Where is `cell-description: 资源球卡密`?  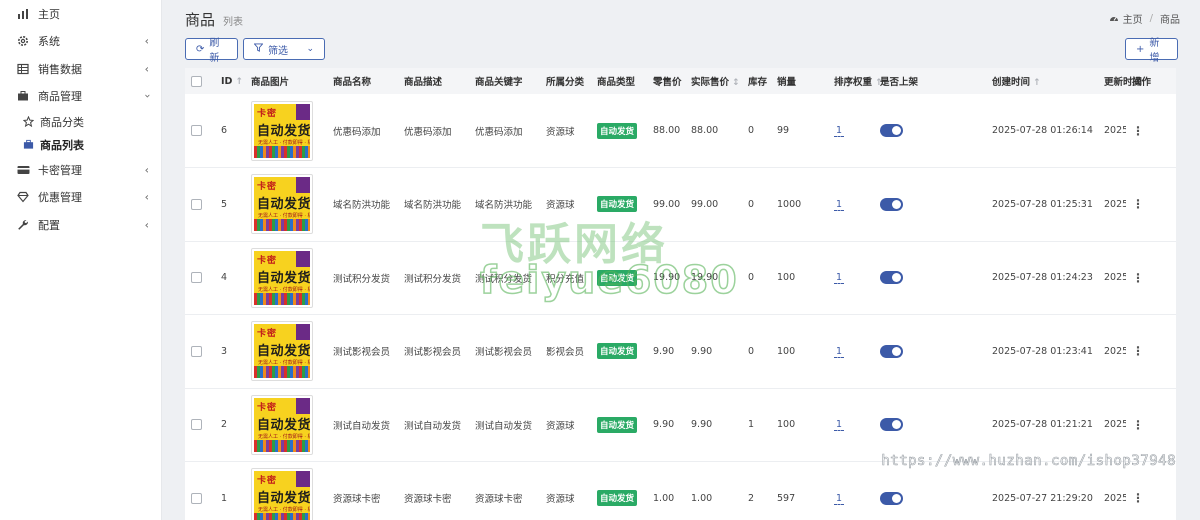 cell-description: 资源球卡密 is located at coordinates (428, 500).